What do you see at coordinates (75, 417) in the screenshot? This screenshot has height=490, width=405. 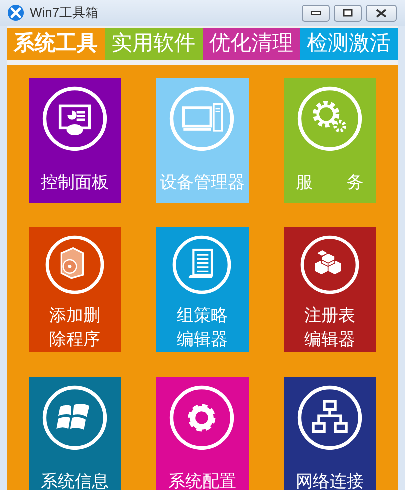 I see `windows-logo-icon` at bounding box center [75, 417].